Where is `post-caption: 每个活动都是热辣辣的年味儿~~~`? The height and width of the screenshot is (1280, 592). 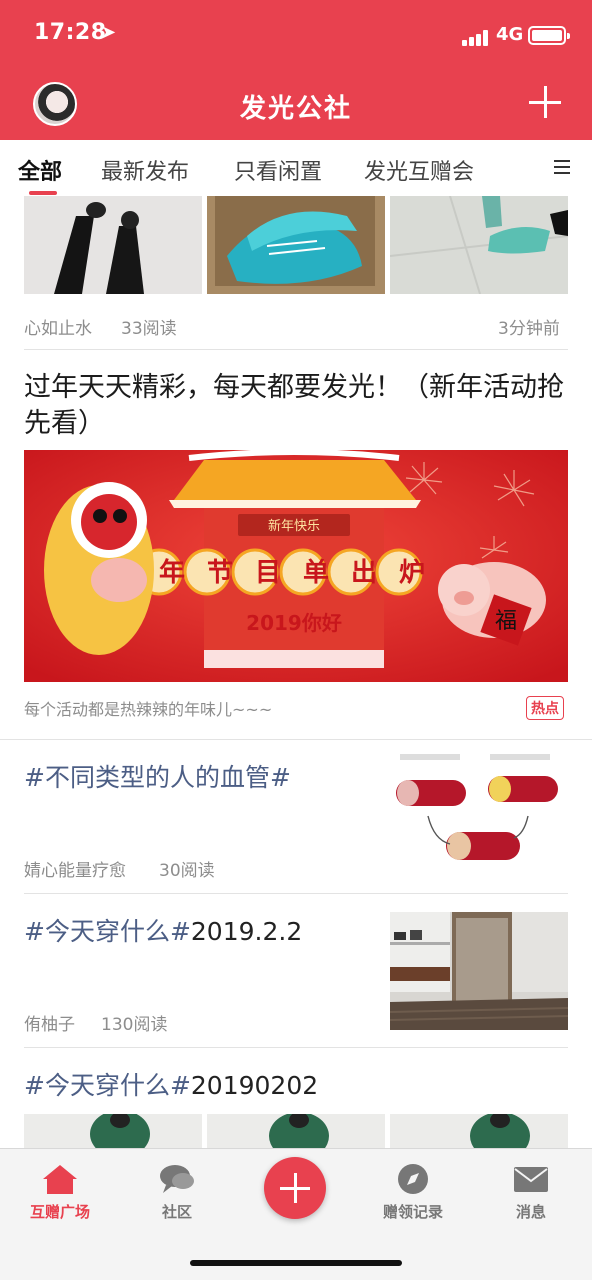 post-caption: 每个活动都是热辣辣的年味儿~~~ is located at coordinates (148, 709).